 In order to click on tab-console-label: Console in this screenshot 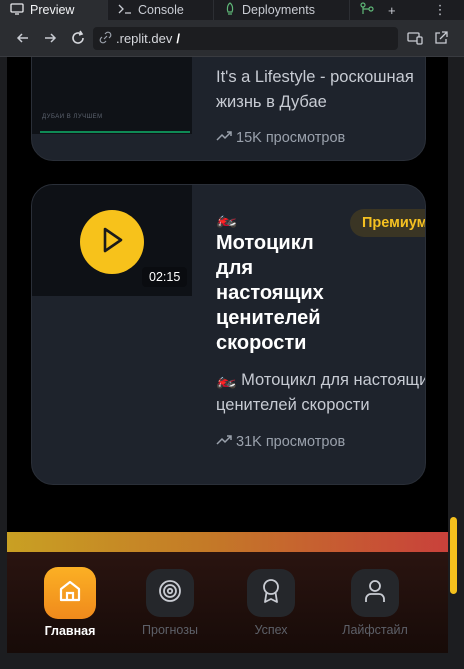, I will do `click(161, 10)`.